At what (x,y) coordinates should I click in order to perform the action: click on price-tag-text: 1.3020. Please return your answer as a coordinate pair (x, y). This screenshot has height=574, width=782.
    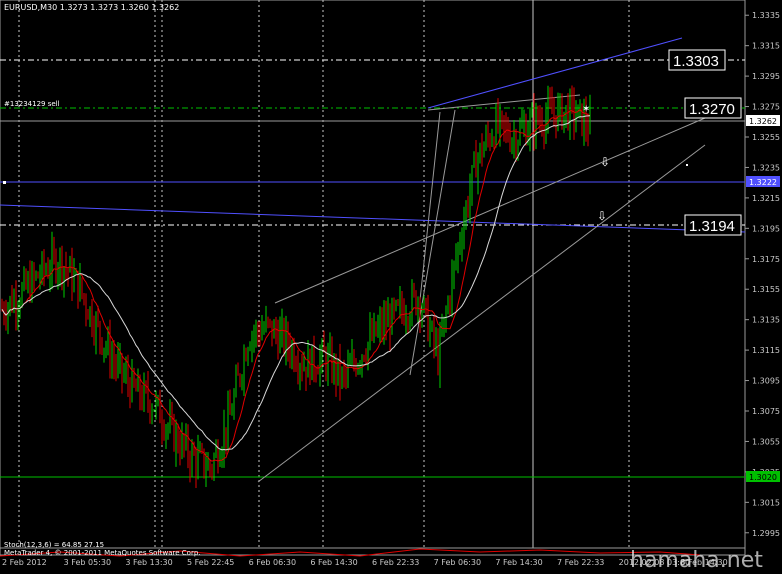
    Looking at the image, I should click on (763, 477).